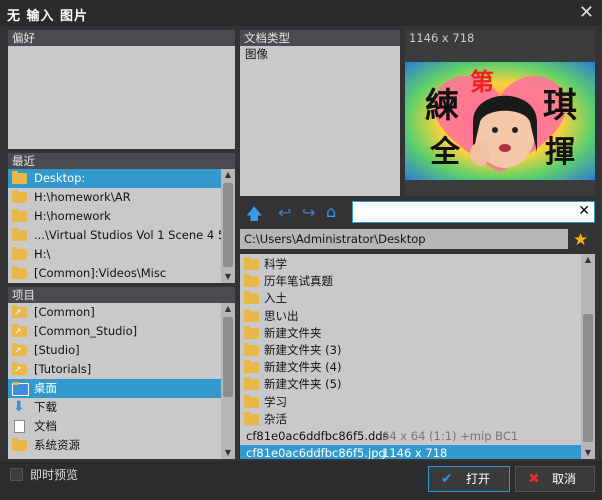 The height and width of the screenshot is (500, 602). What do you see at coordinates (477, 479) in the screenshot?
I see `open-button-label: 打开` at bounding box center [477, 479].